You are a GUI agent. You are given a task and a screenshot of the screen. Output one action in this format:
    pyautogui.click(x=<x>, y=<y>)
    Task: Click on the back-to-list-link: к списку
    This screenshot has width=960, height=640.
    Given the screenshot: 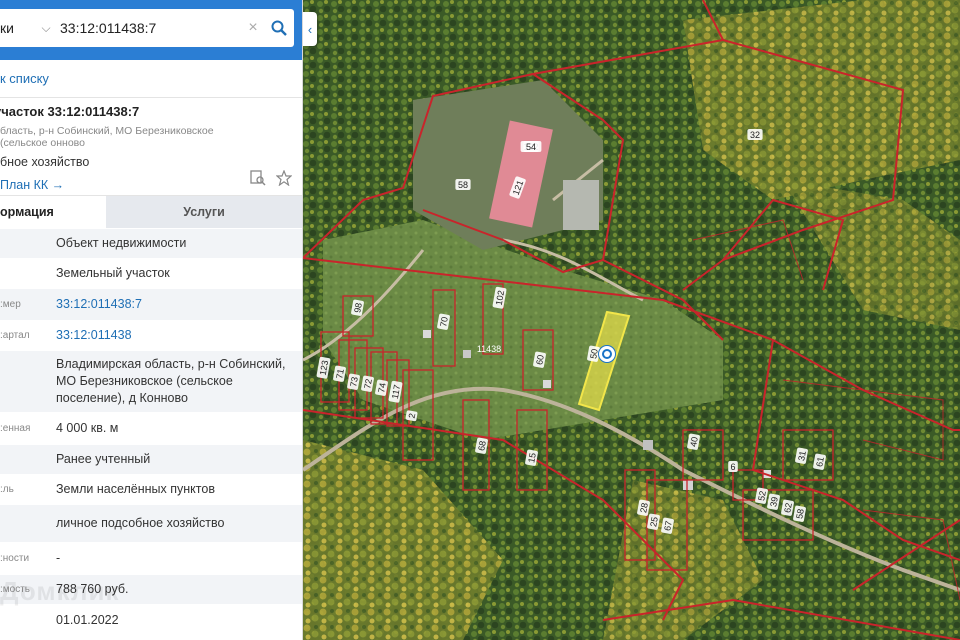 What is the action you would take?
    pyautogui.click(x=151, y=79)
    